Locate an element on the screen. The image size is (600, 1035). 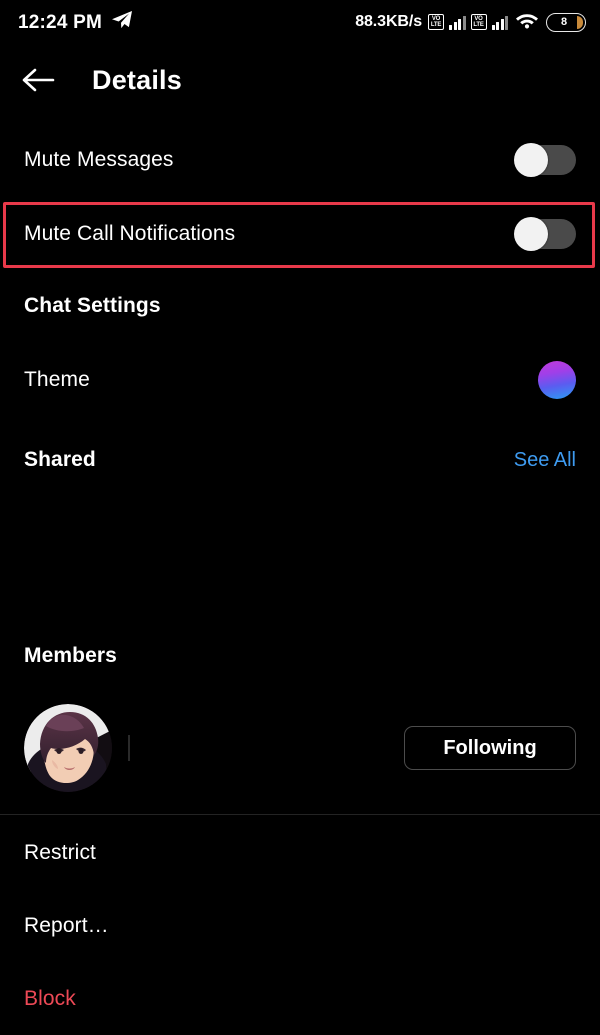
action-restrict: Restrict is located at coordinates (300, 853).